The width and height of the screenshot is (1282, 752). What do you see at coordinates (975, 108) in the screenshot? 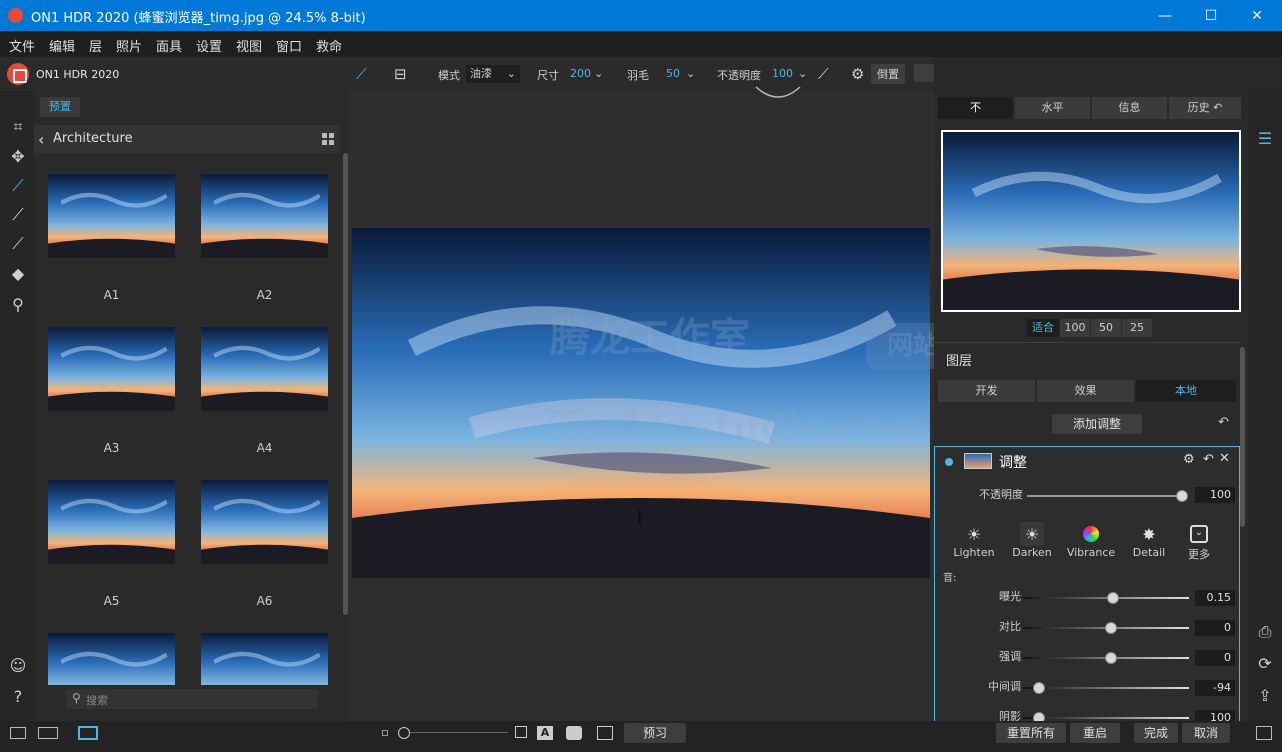
I see `tab-navigator: 不` at bounding box center [975, 108].